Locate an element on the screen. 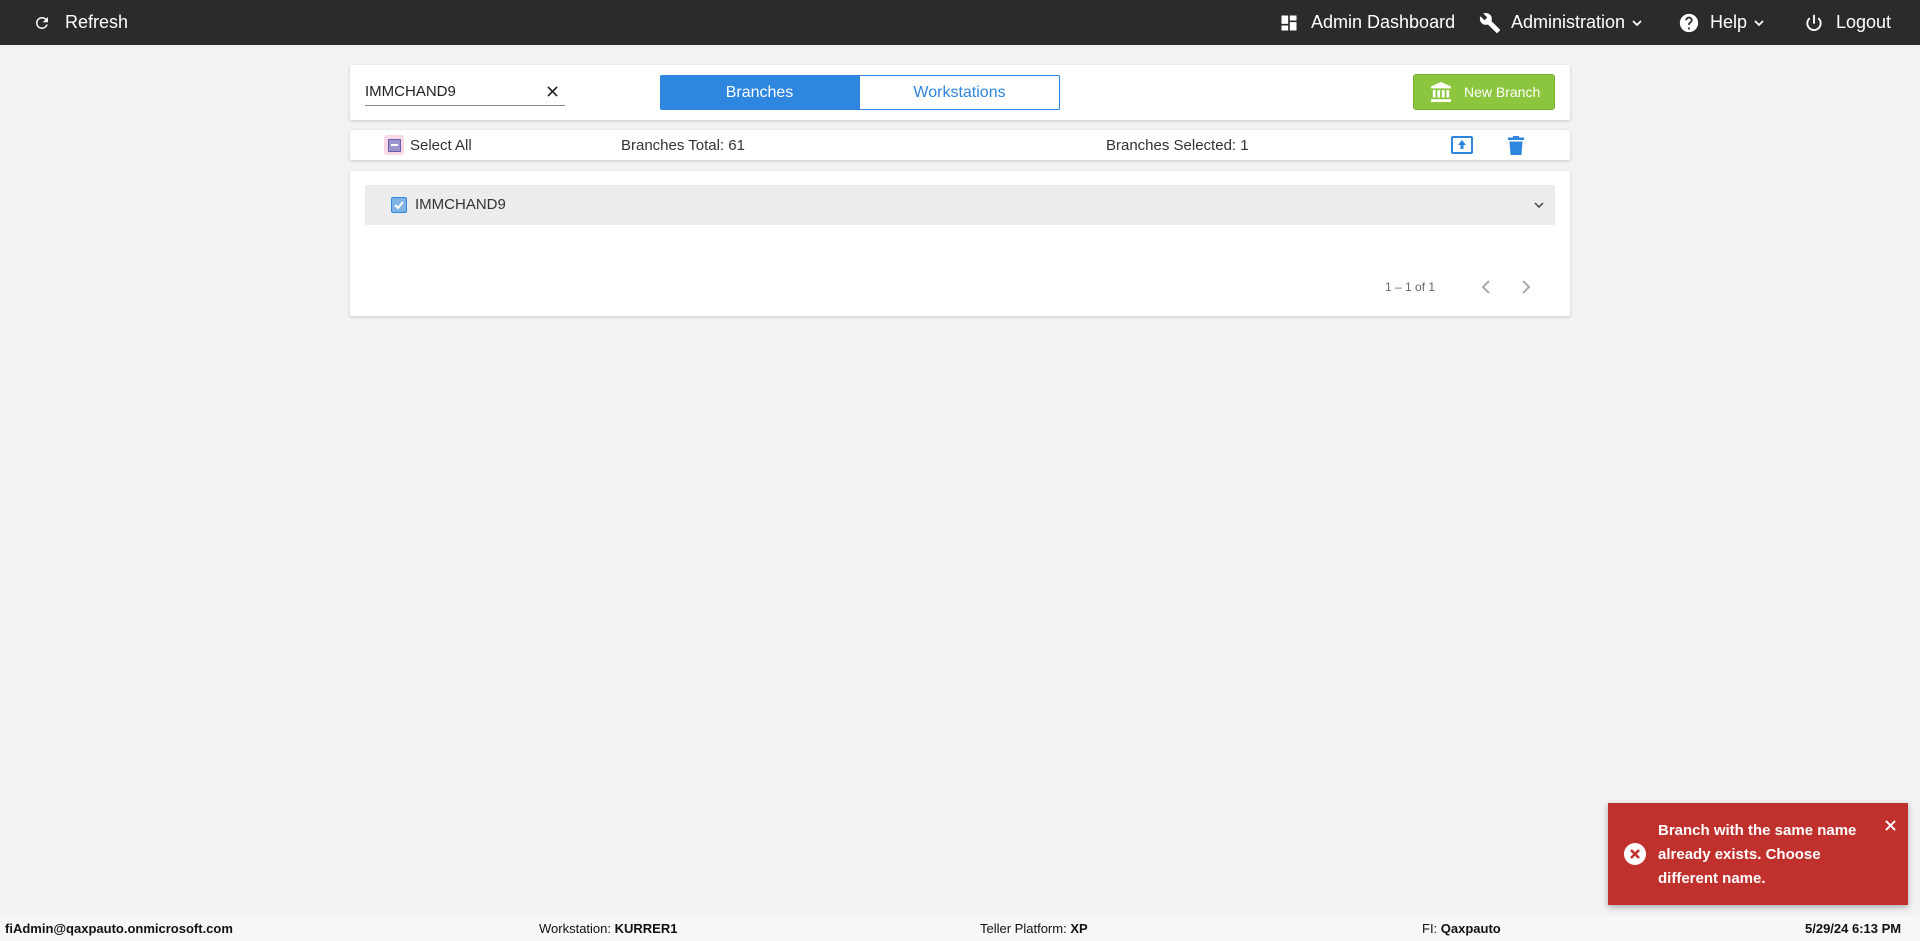  clear-search-button is located at coordinates (552, 91).